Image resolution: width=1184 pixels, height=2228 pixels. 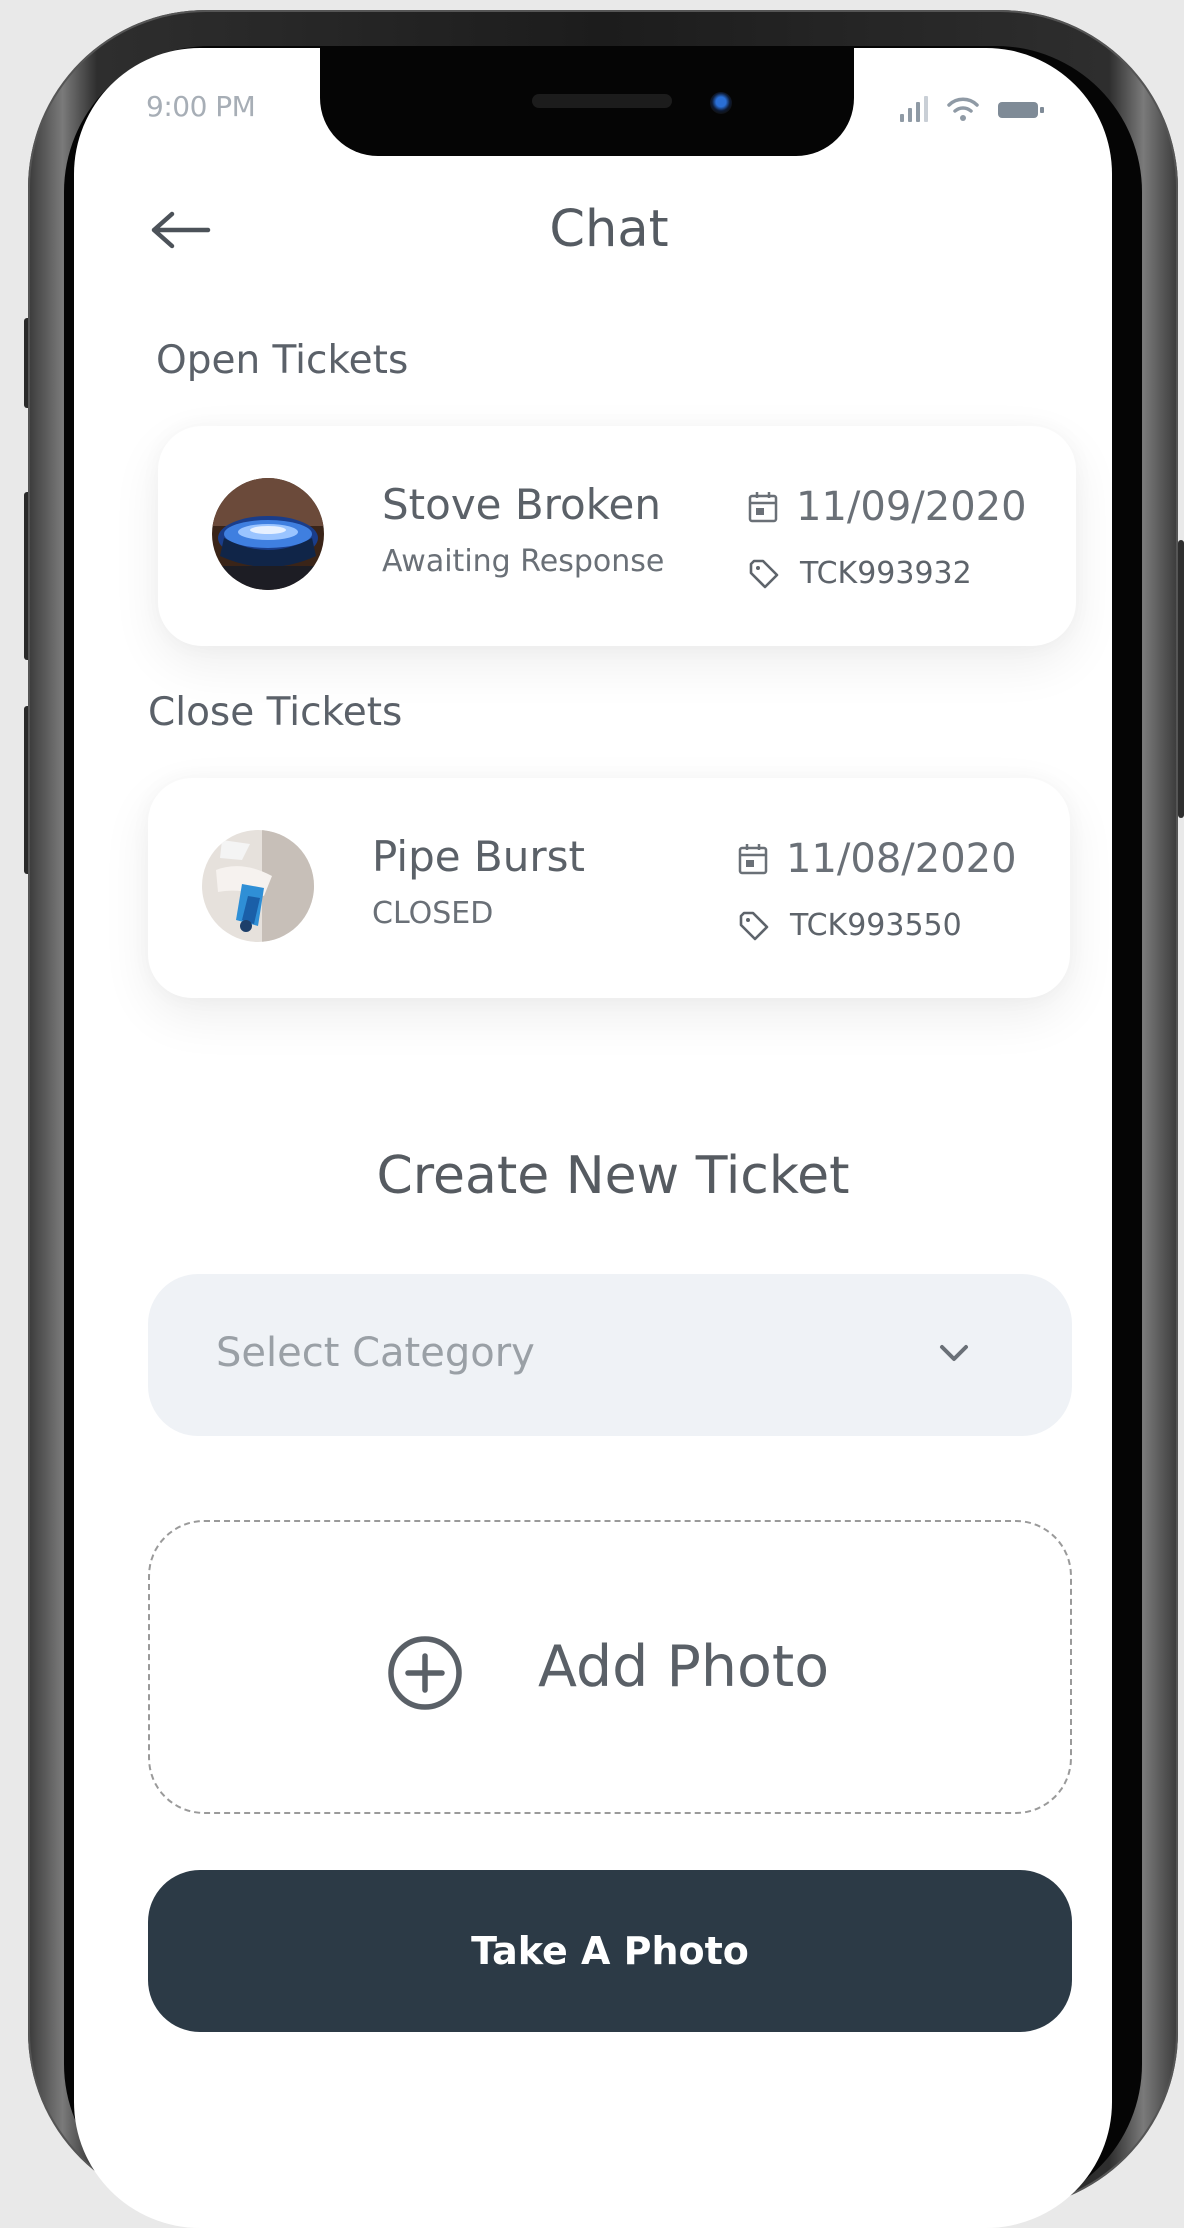 I want to click on create-ticket-title: Create New Ticket, so click(x=613, y=1176).